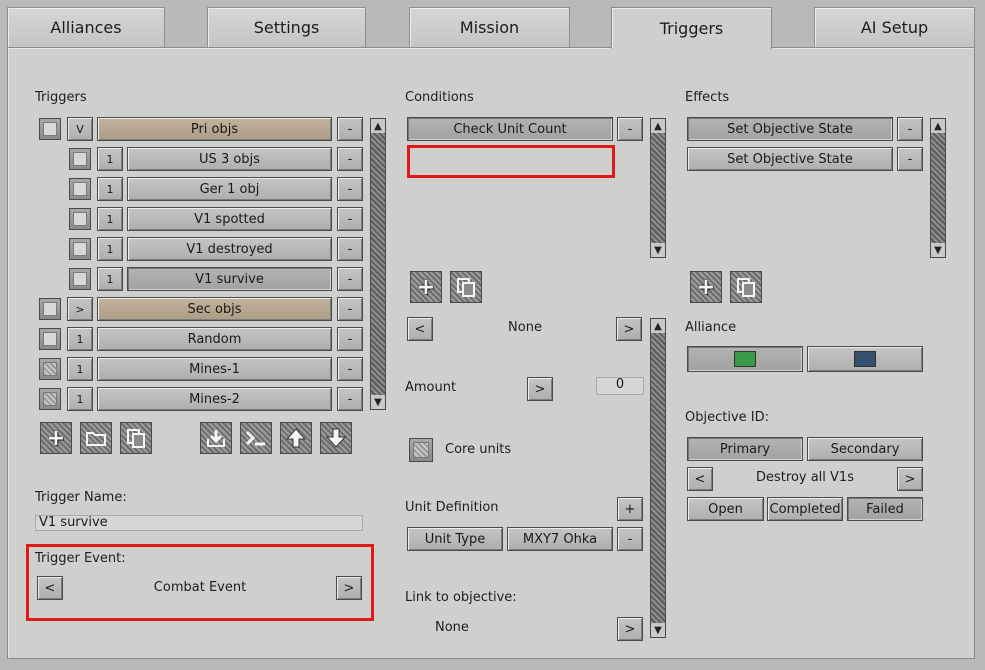 The height and width of the screenshot is (670, 985). I want to click on objective-next-button: >, so click(910, 479).